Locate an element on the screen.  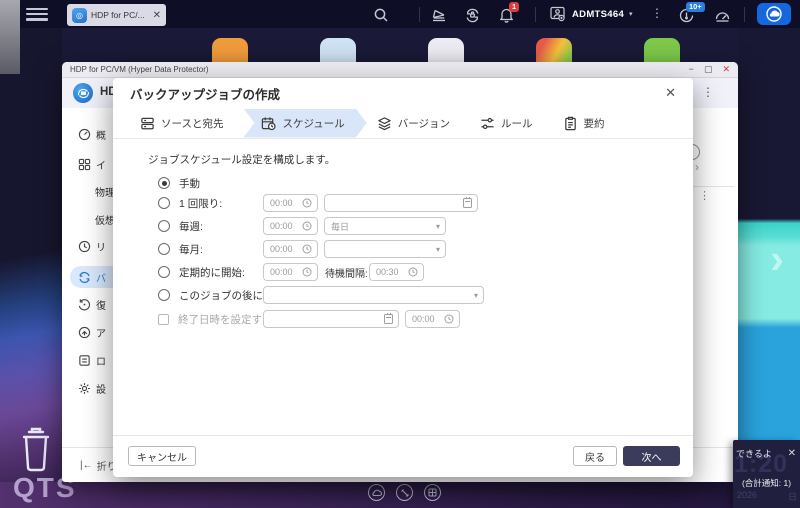
weekly-time-input: 00:00 is located at coordinates (290, 226).